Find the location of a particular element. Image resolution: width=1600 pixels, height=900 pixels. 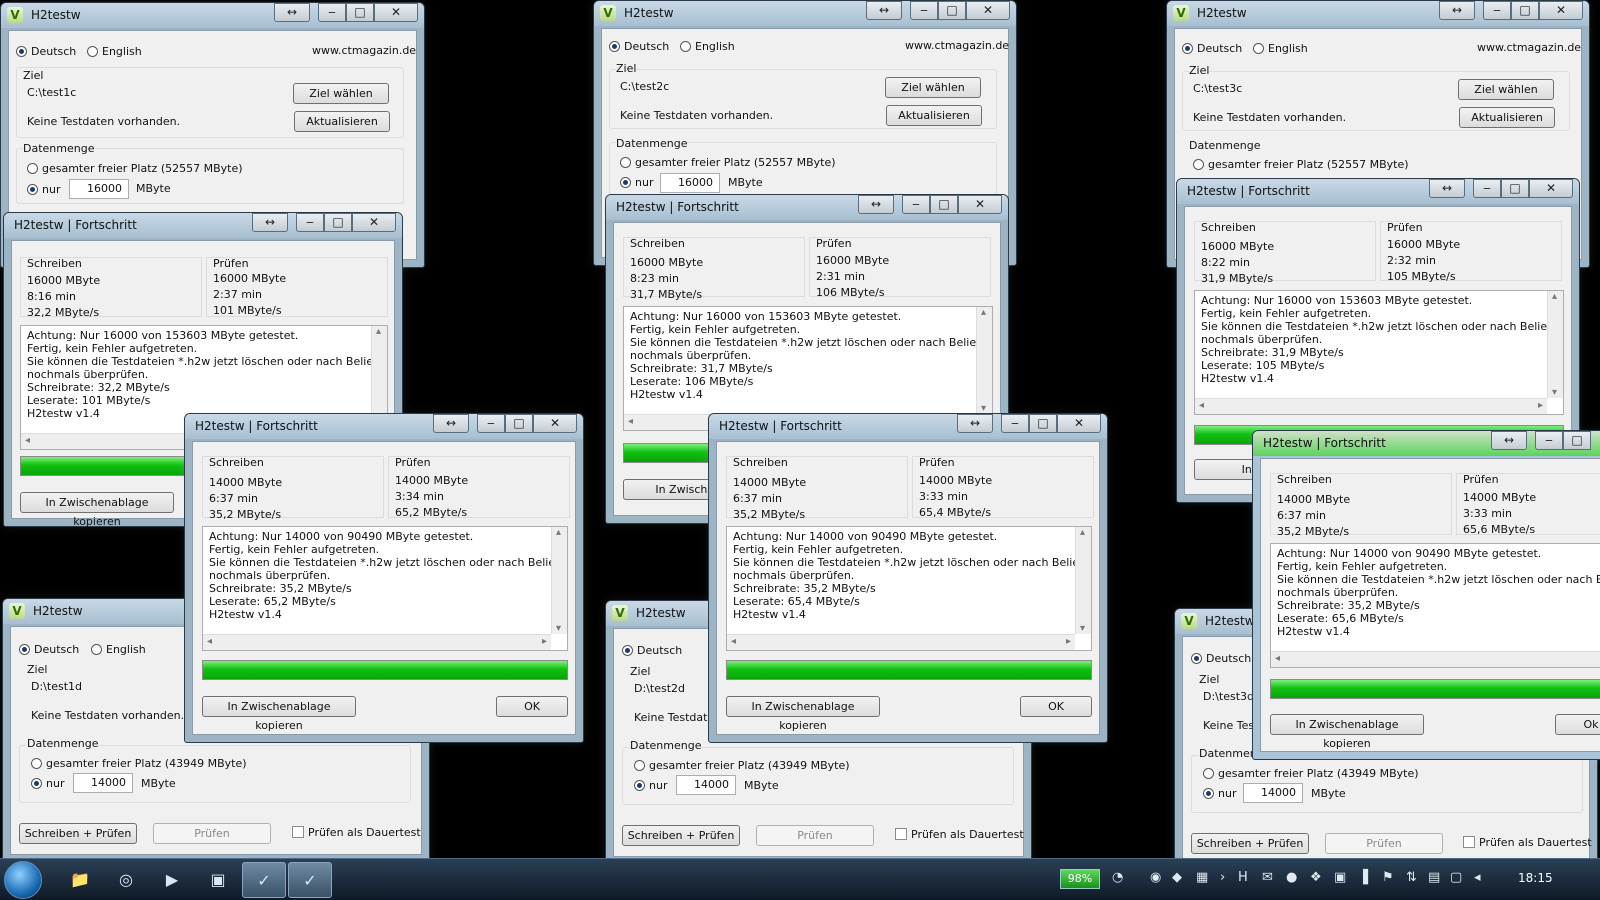

globe-icon: ◉ is located at coordinates (1155, 877).